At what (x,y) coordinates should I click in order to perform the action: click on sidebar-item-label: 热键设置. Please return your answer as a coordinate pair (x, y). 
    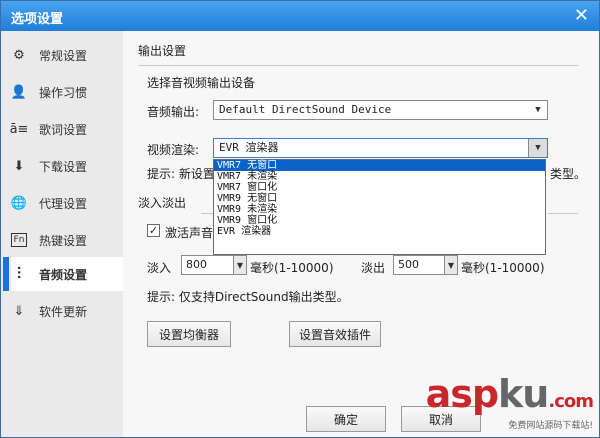
    Looking at the image, I should click on (63, 240).